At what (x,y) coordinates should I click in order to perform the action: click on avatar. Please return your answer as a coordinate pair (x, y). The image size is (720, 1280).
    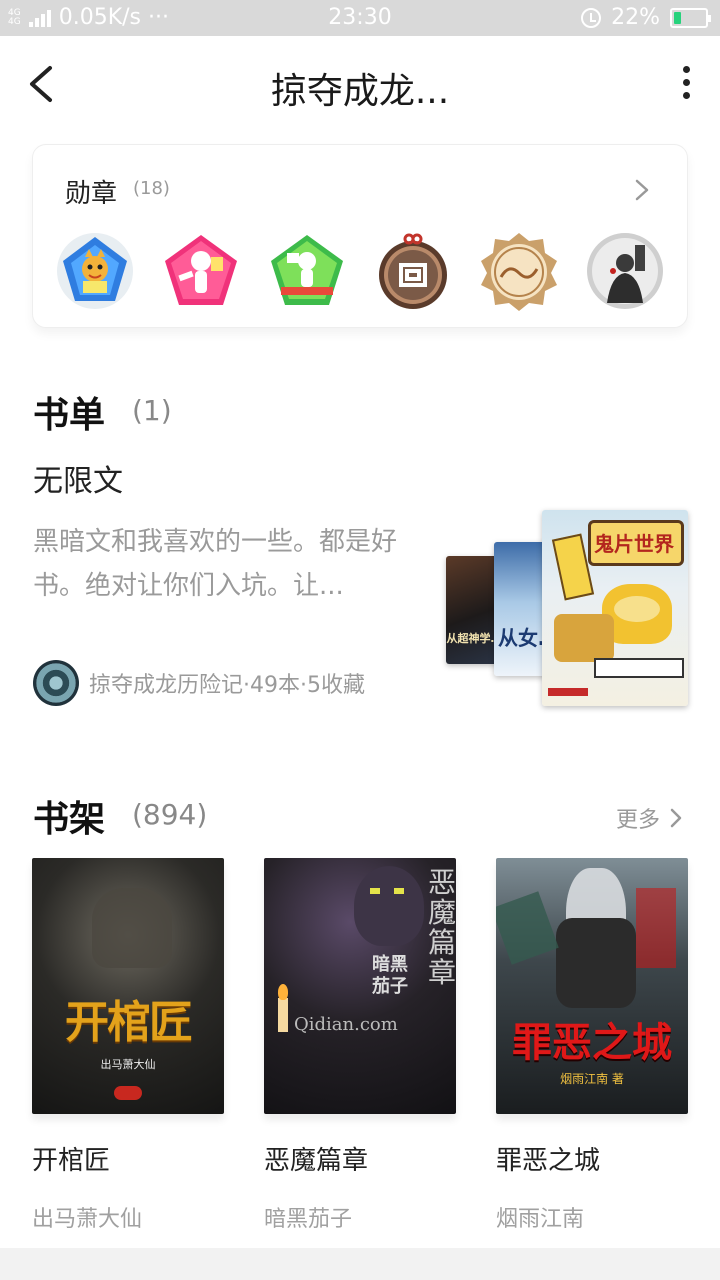
    Looking at the image, I should click on (56, 683).